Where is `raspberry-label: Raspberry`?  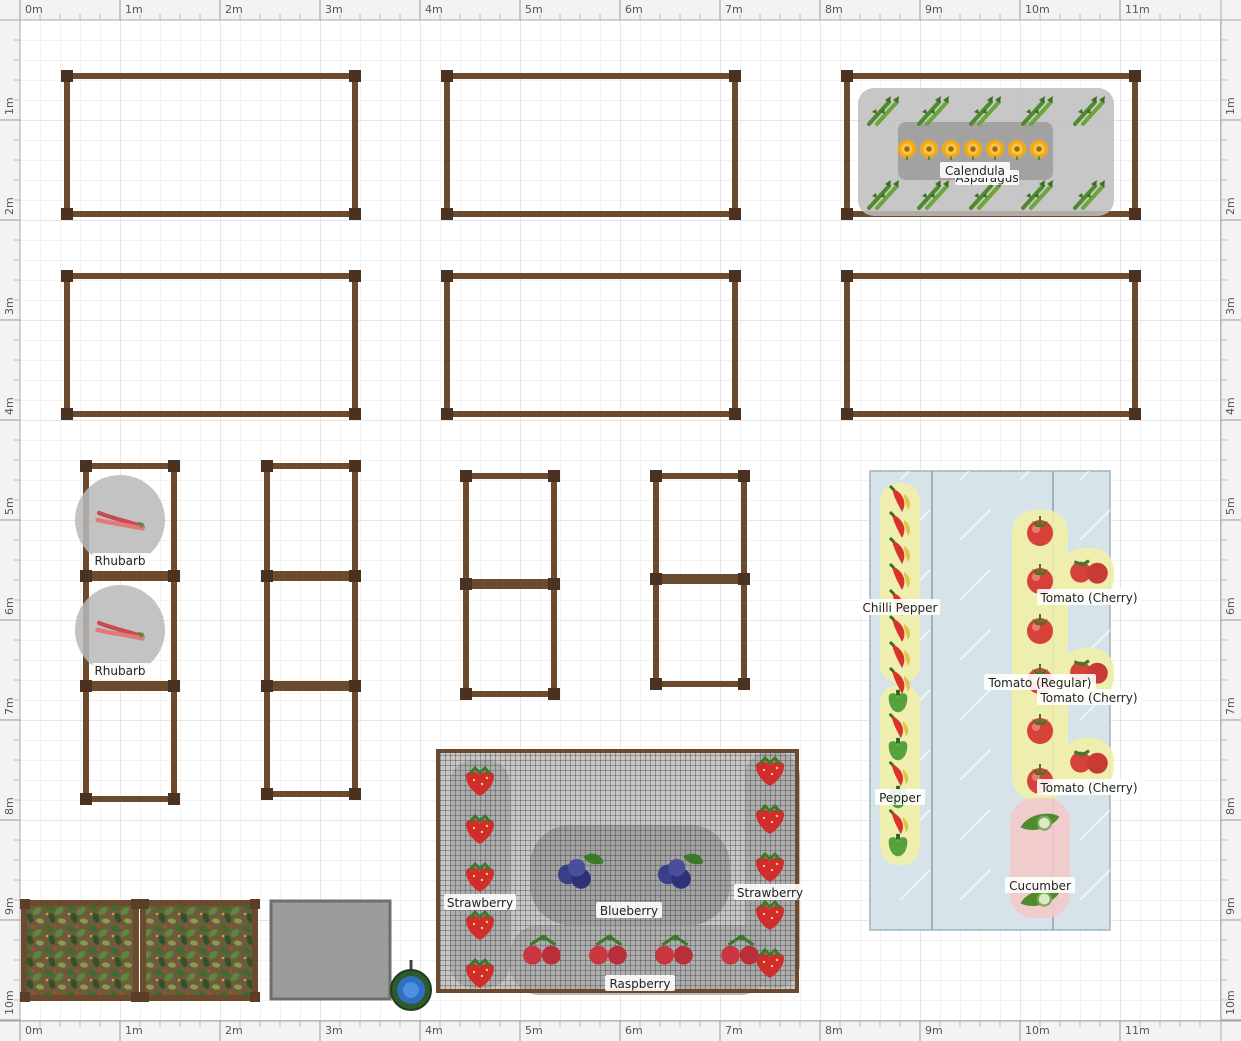
raspberry-label: Raspberry is located at coordinates (639, 984).